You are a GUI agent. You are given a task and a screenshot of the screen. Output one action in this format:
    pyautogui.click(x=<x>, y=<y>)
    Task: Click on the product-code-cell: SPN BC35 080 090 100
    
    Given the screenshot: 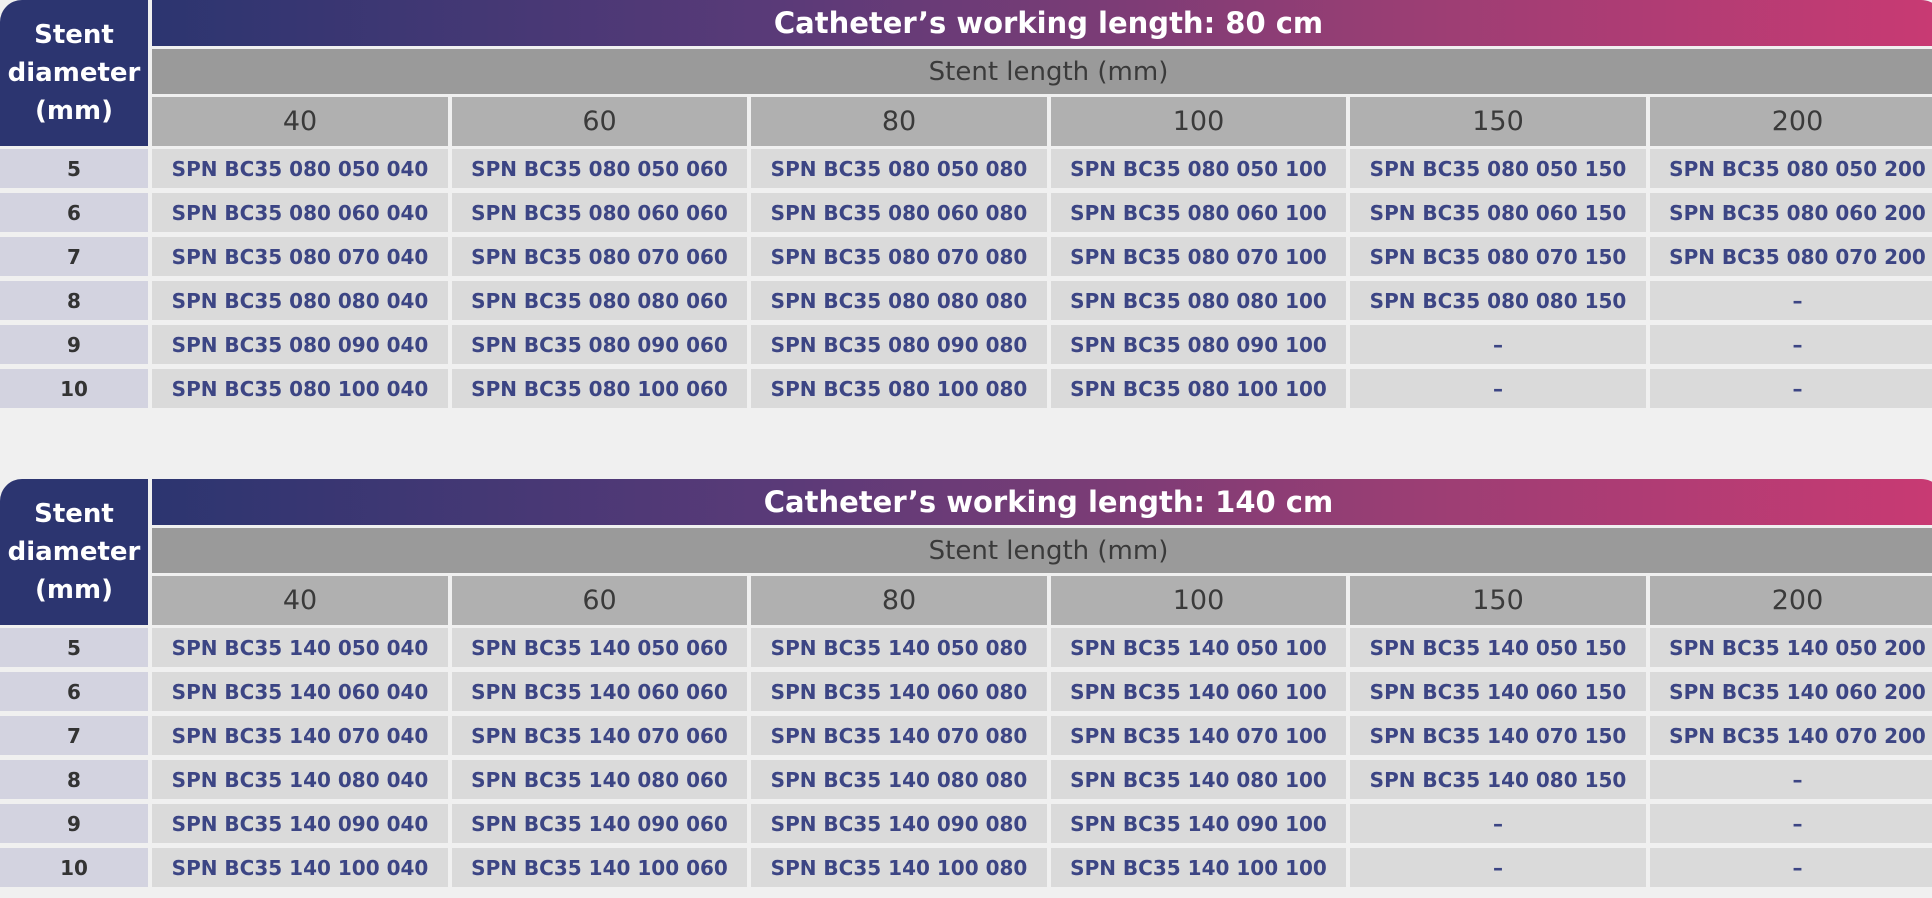 What is the action you would take?
    pyautogui.click(x=1198, y=344)
    